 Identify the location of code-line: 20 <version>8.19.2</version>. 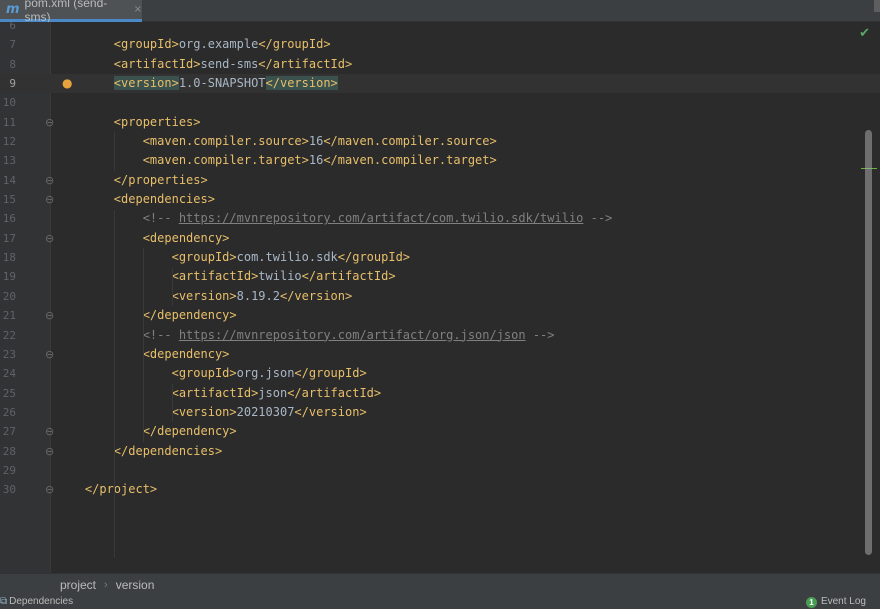
(440, 296).